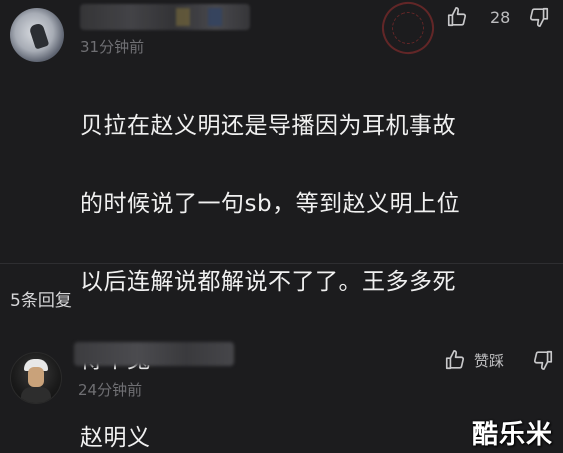 The width and height of the screenshot is (563, 453). I want to click on reply-time: 24分钟前, so click(110, 390).